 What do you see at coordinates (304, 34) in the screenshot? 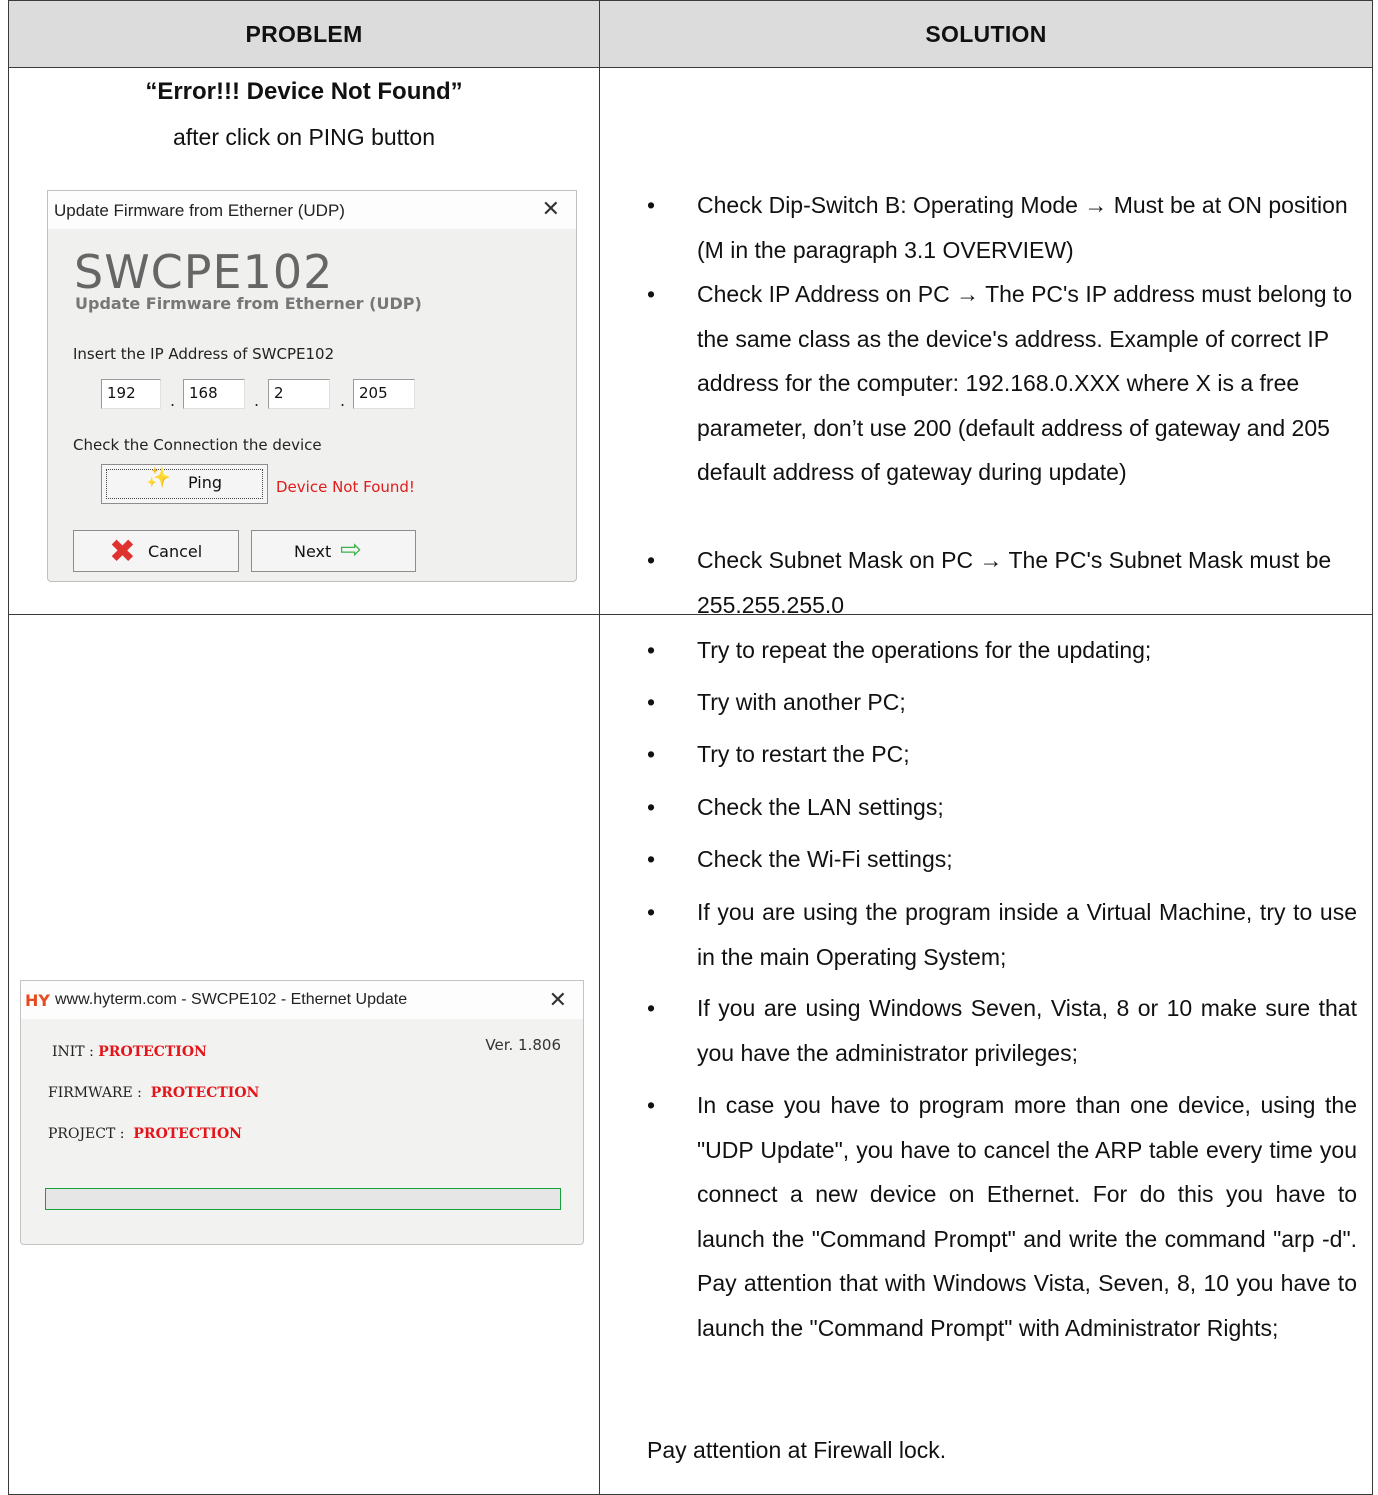
I see `header-problem: PROBLEM` at bounding box center [304, 34].